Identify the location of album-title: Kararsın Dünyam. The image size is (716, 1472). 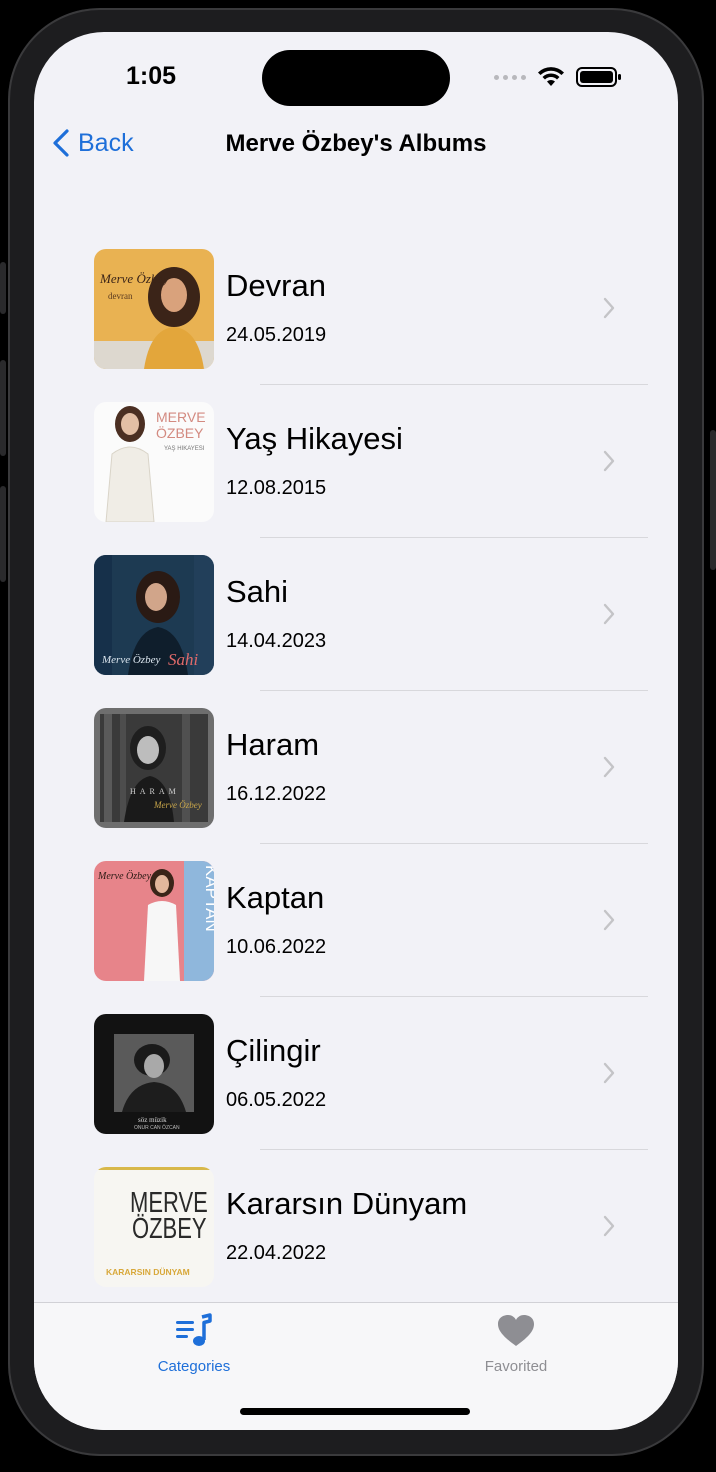
(347, 1203).